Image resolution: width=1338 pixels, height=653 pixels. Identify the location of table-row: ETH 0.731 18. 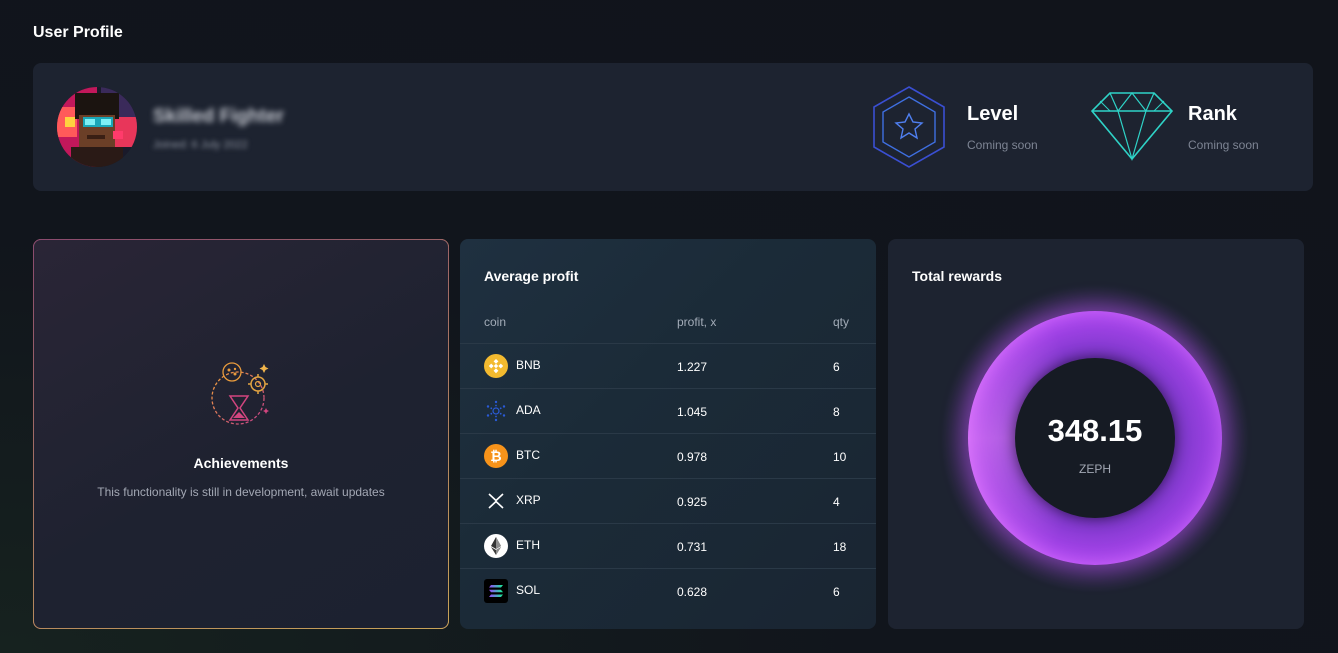
(668, 545).